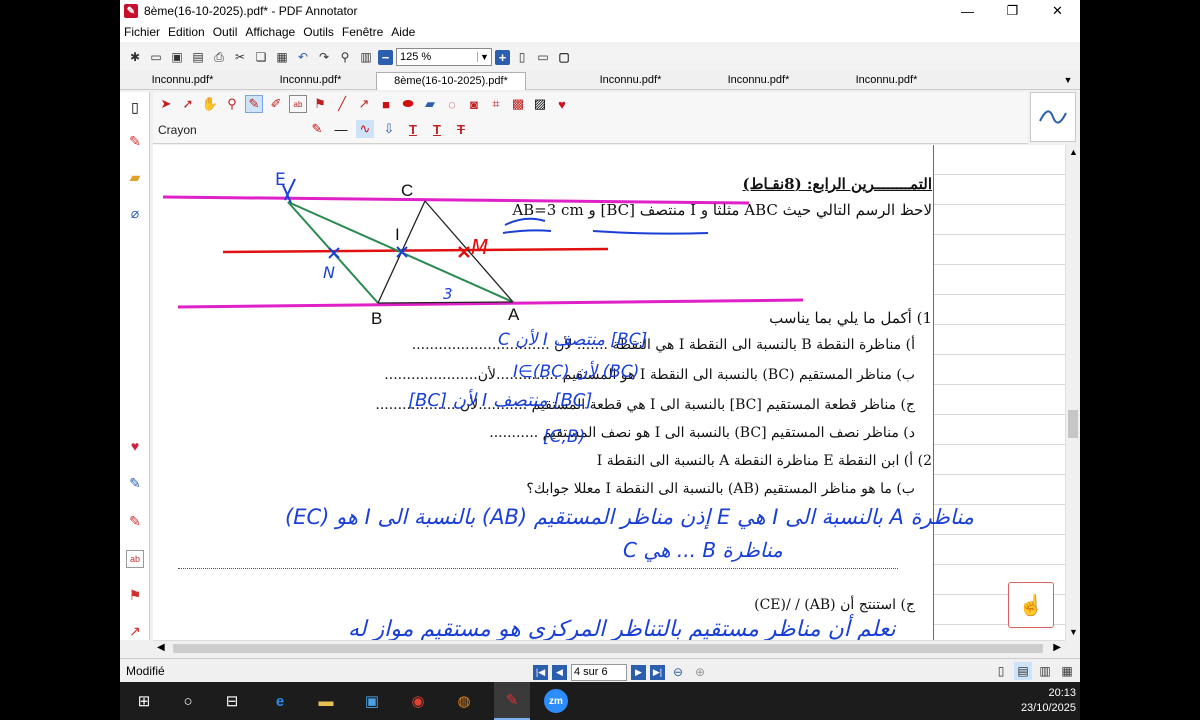  Describe the element at coordinates (144, 701) in the screenshot. I see `windows-start-icon: ⊞` at that location.